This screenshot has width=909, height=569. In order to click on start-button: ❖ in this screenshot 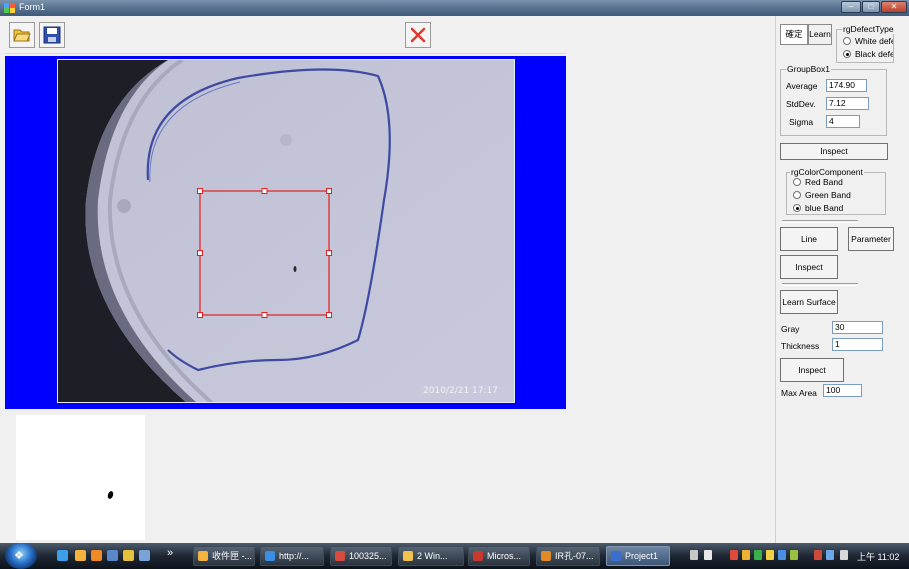, I will do `click(21, 556)`.